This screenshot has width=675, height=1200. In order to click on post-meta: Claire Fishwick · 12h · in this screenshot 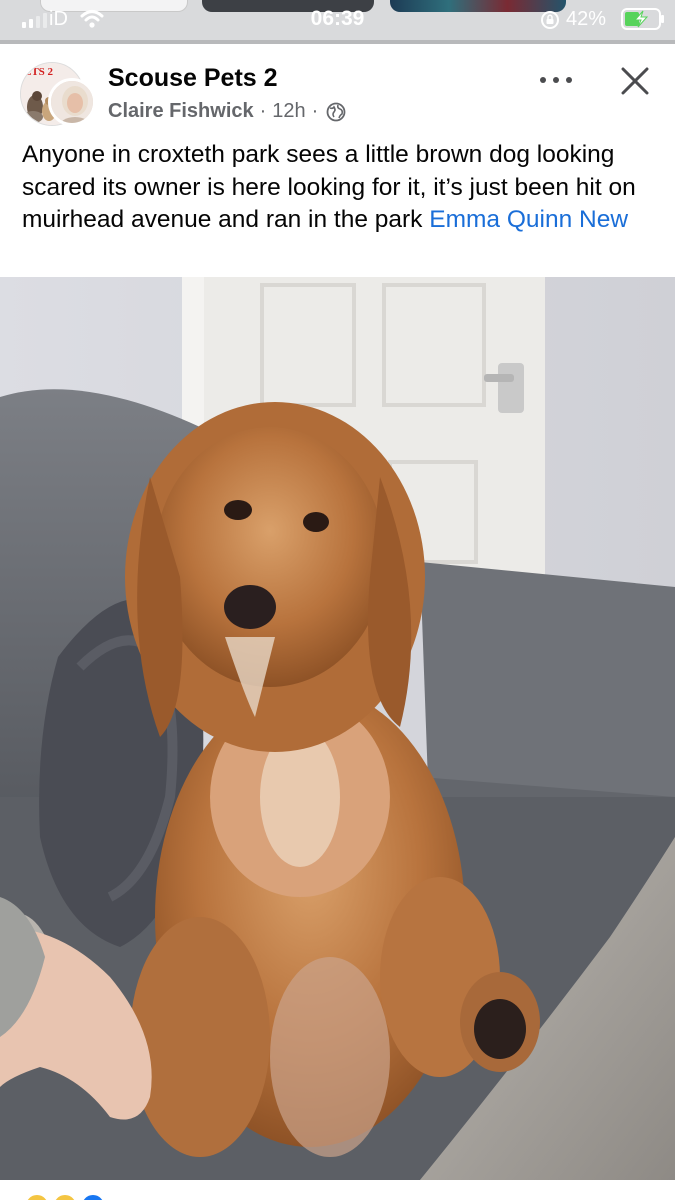, I will do `click(227, 111)`.